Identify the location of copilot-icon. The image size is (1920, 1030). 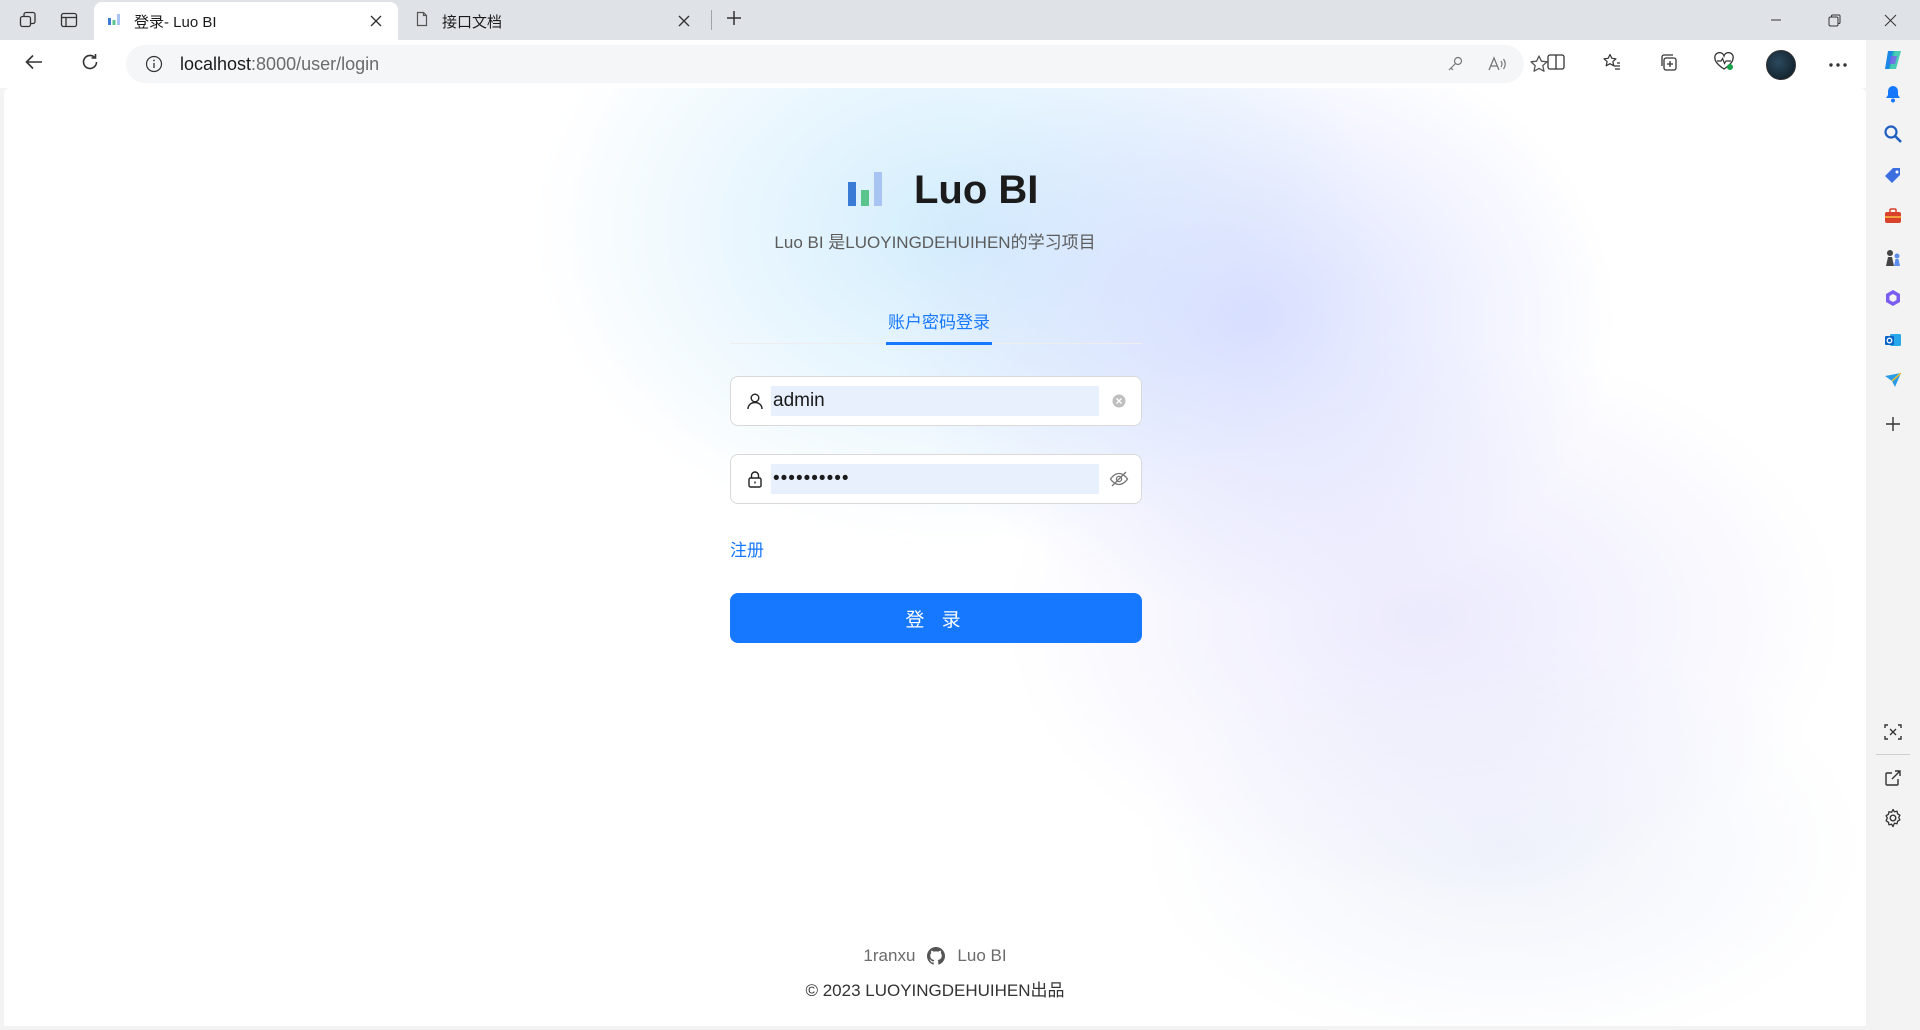
(1893, 60).